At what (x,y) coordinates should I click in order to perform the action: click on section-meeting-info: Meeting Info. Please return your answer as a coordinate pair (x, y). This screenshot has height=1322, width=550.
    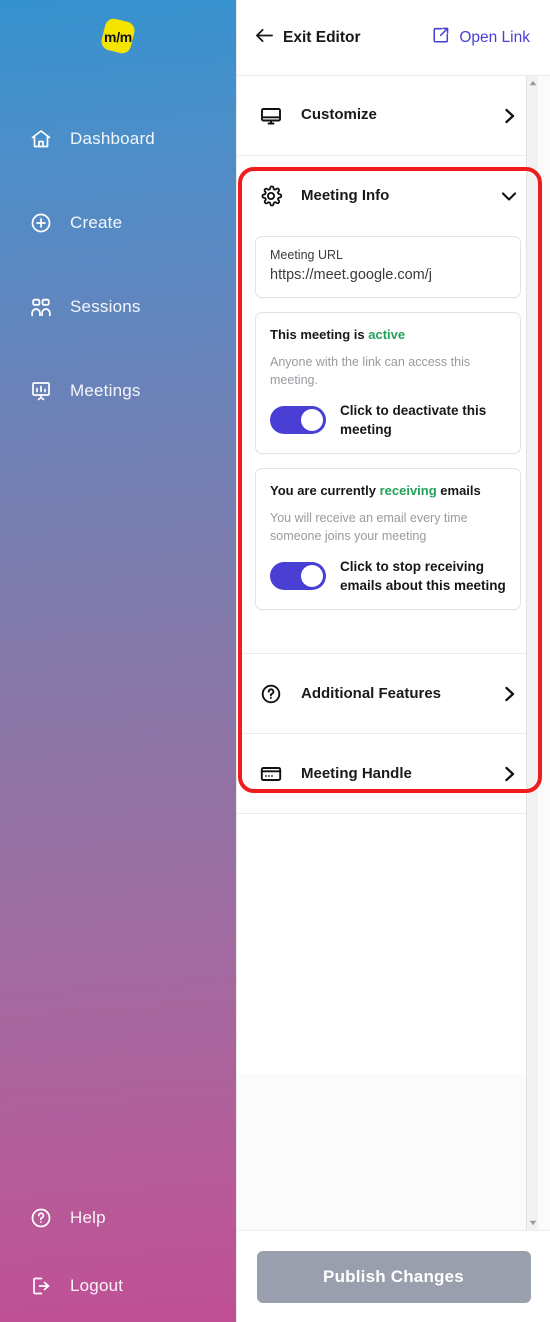
    Looking at the image, I should click on (387, 196).